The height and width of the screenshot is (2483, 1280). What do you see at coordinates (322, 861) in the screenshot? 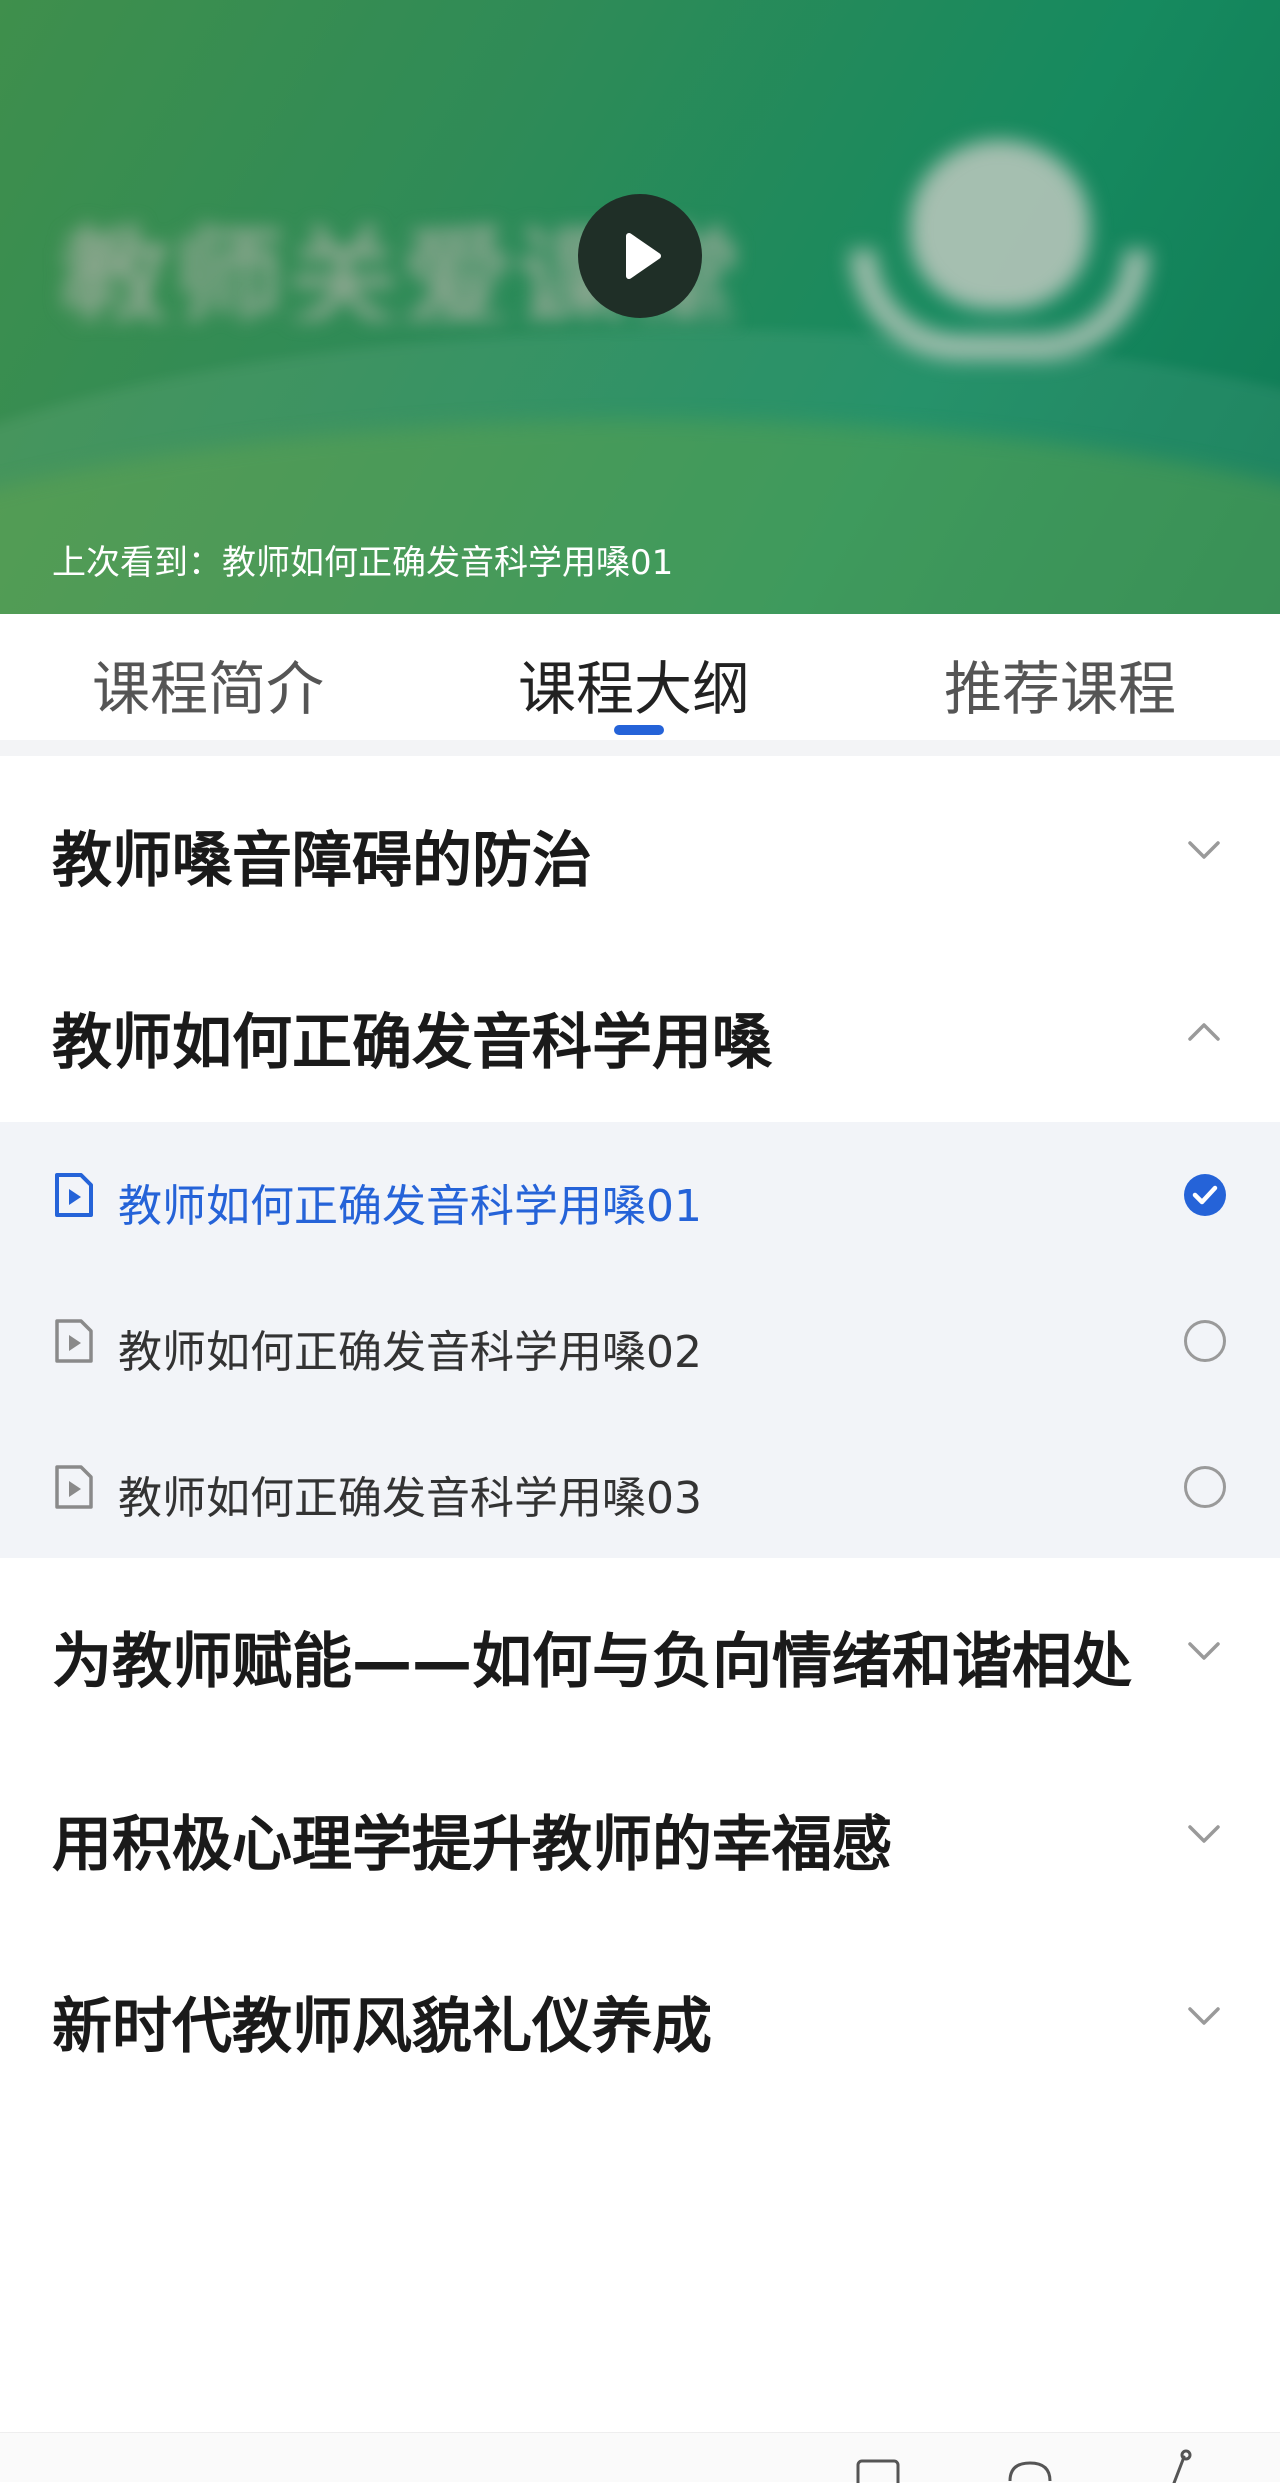
I see `chapter-title: 教师嗓音障碍的防治` at bounding box center [322, 861].